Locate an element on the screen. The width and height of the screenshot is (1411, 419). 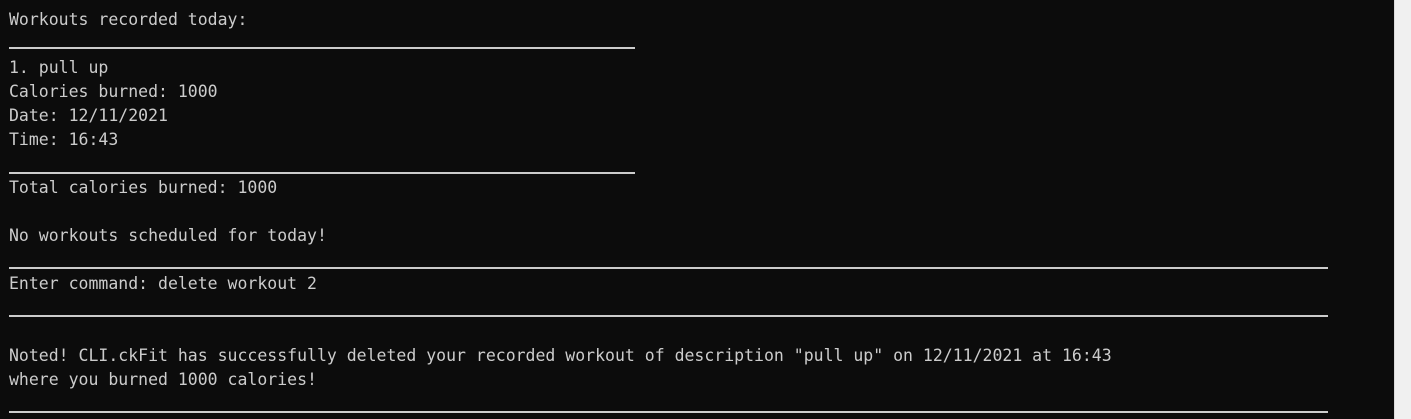
vertical-scrollbar is located at coordinates (1402, 209).